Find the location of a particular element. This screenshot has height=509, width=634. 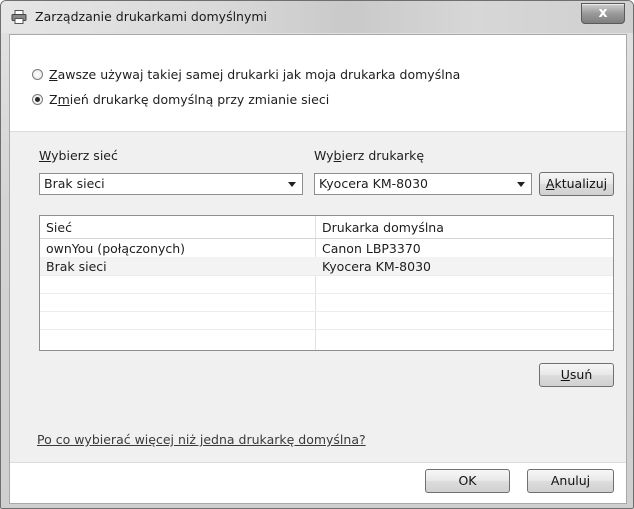

network-label: Wybierz sieć is located at coordinates (78, 155).